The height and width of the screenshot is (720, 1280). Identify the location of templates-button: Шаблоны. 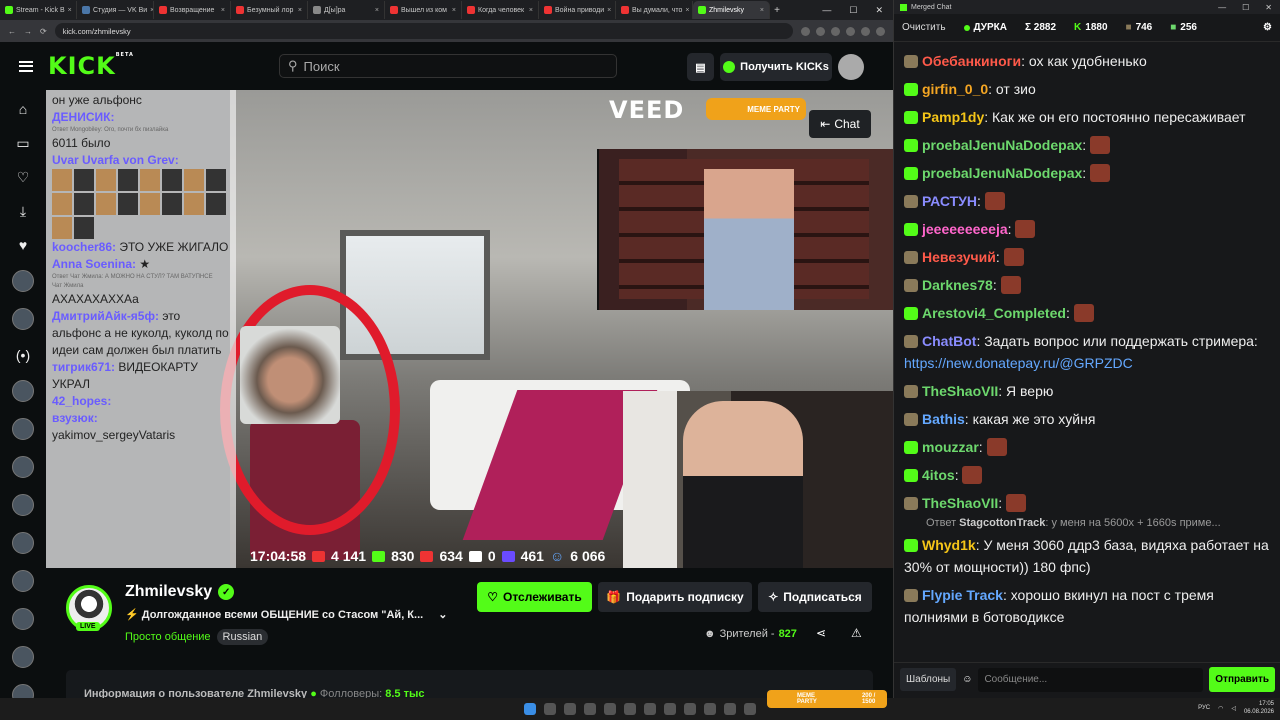
(928, 679).